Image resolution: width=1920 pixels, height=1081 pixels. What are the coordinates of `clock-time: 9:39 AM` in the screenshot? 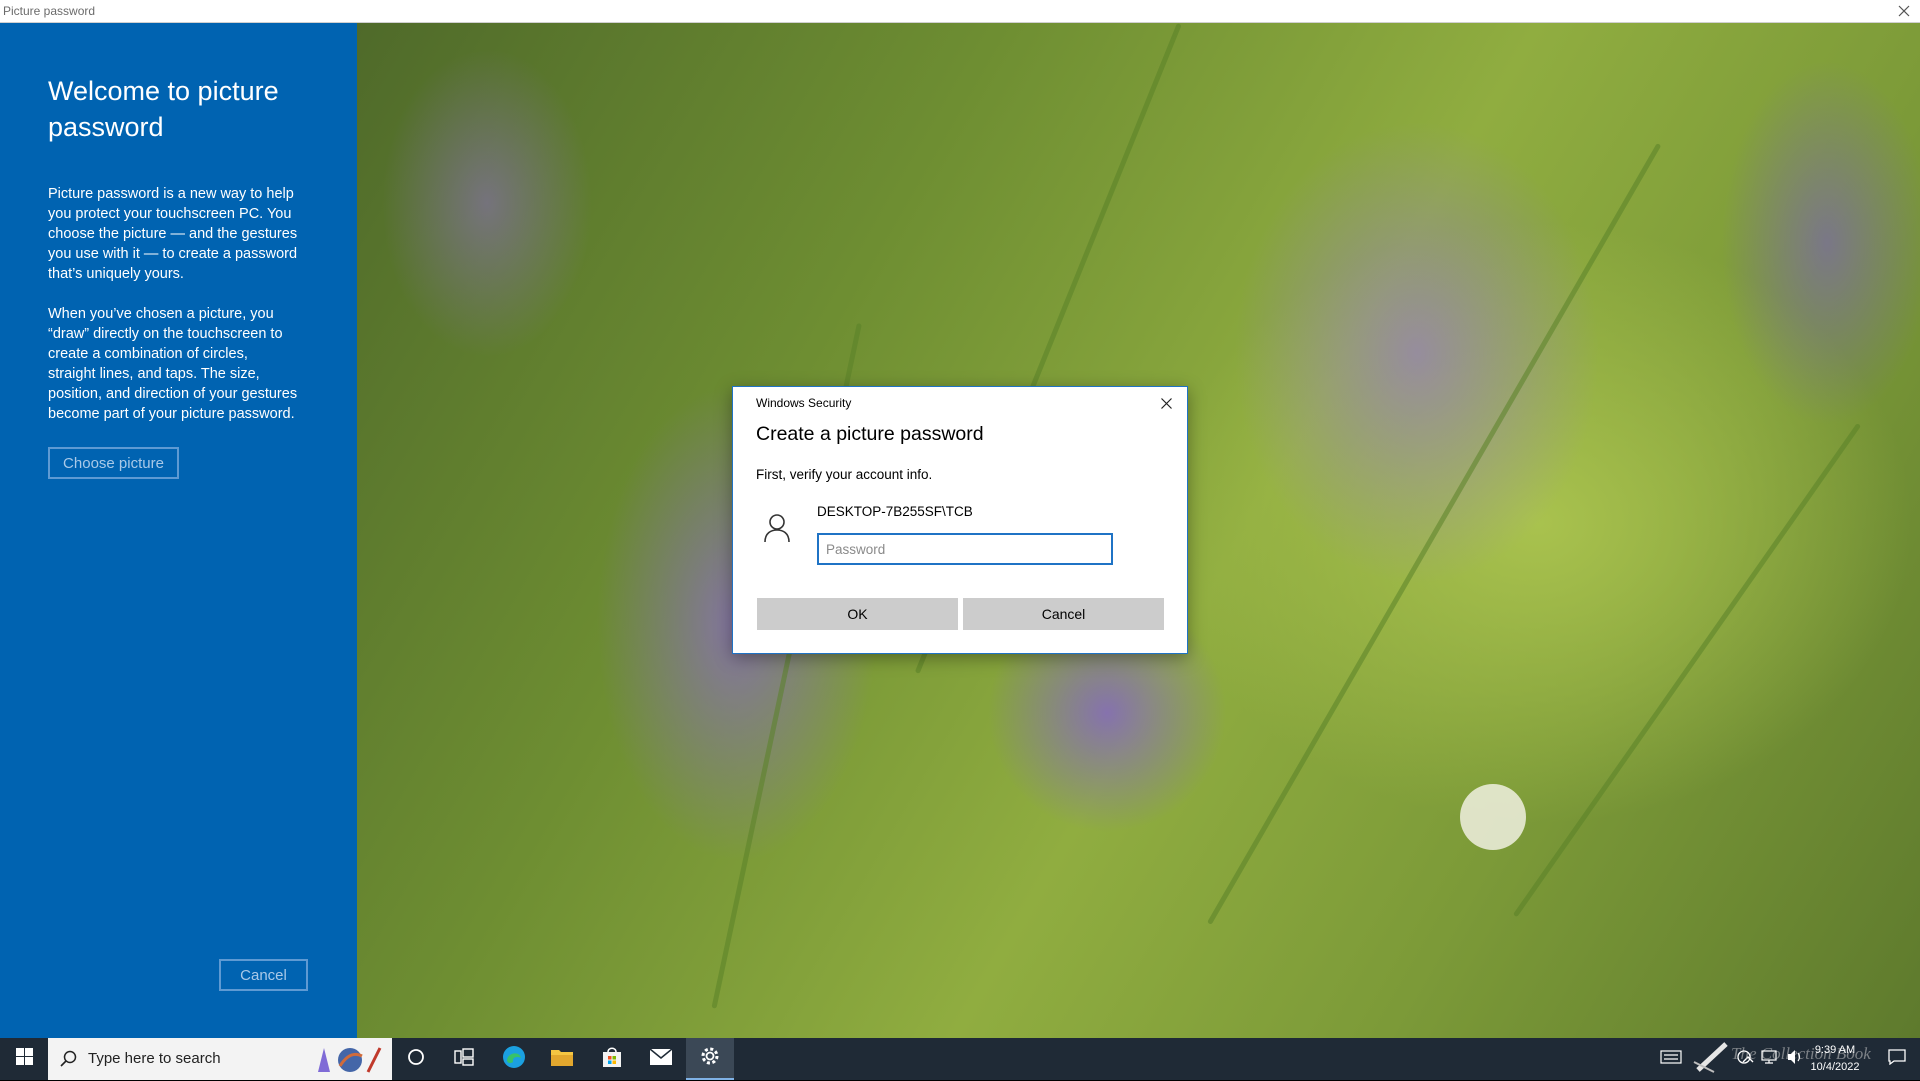 It's located at (1835, 1050).